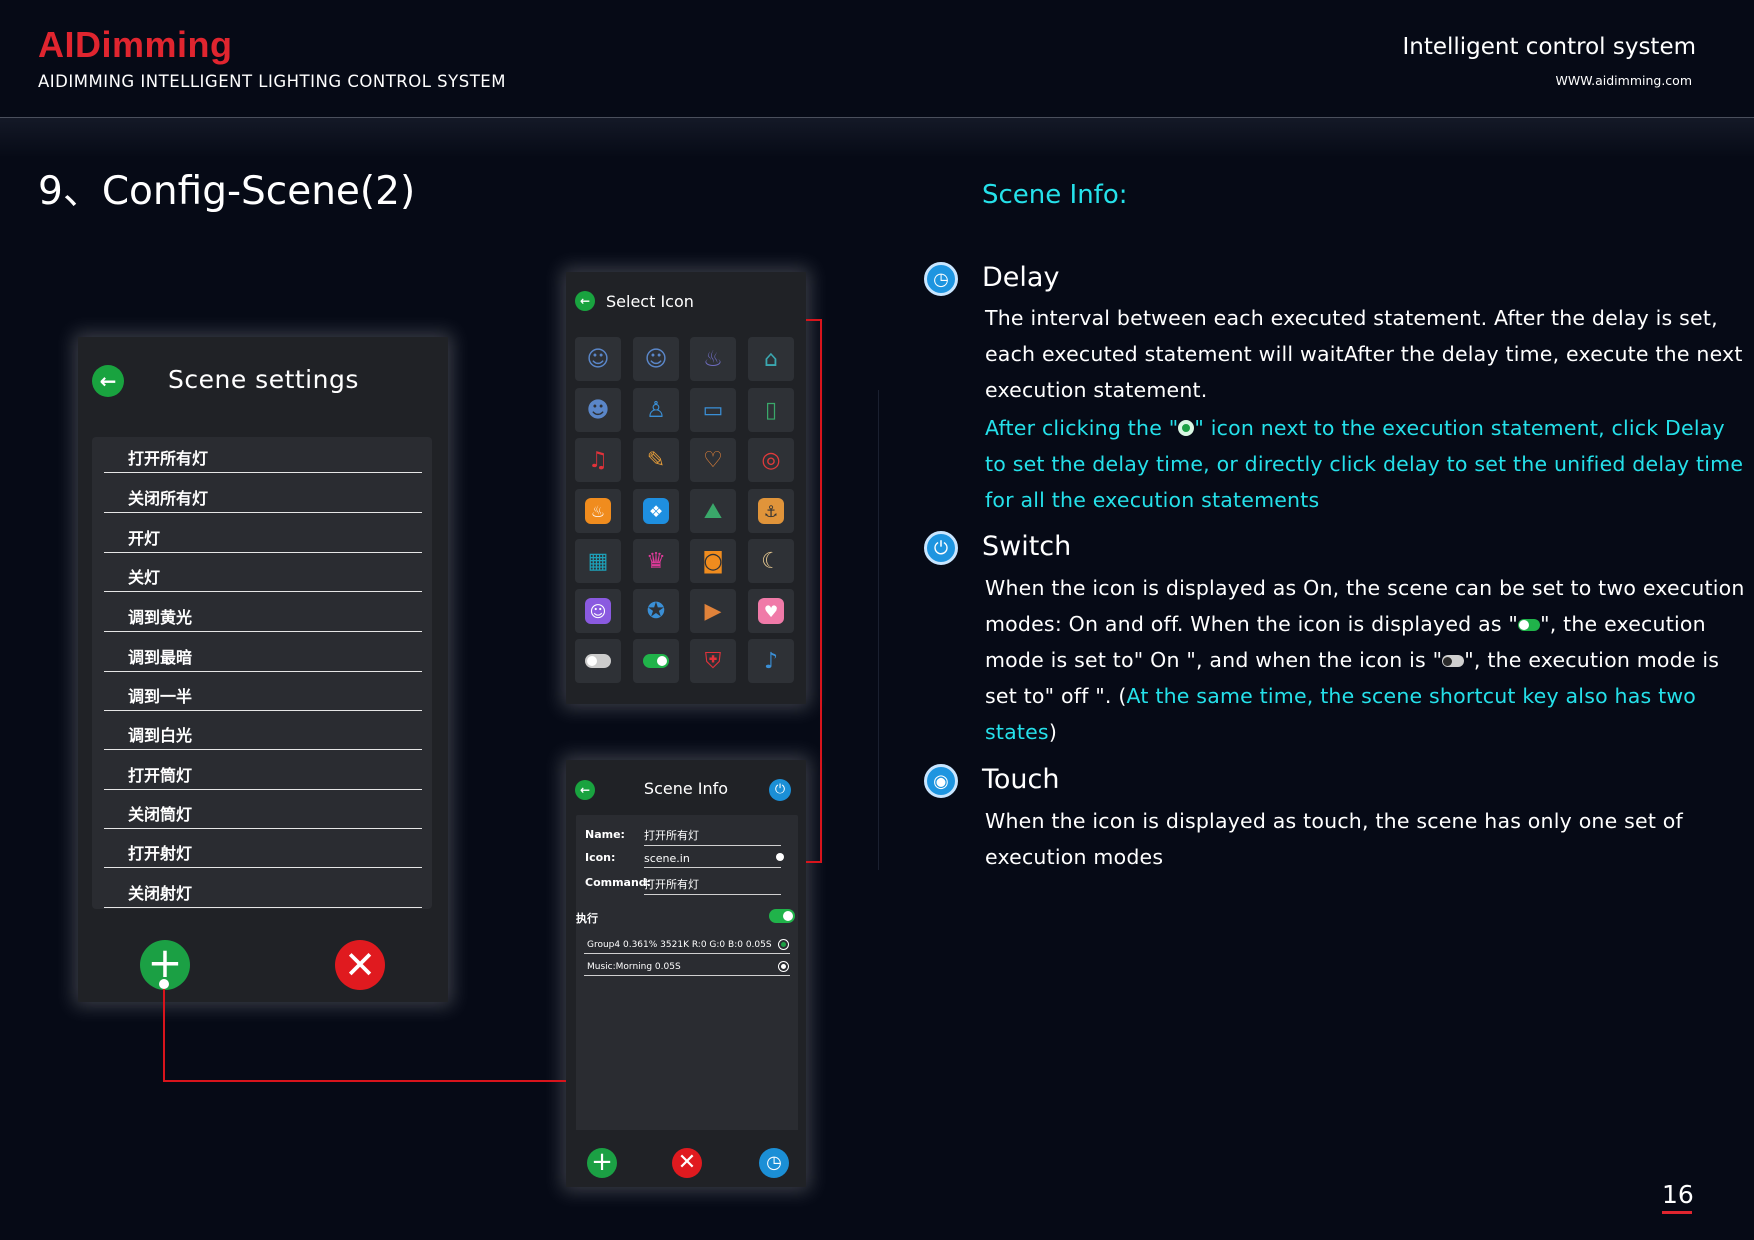 This screenshot has height=1240, width=1754. What do you see at coordinates (780, 857) in the screenshot?
I see `icon-select-dot` at bounding box center [780, 857].